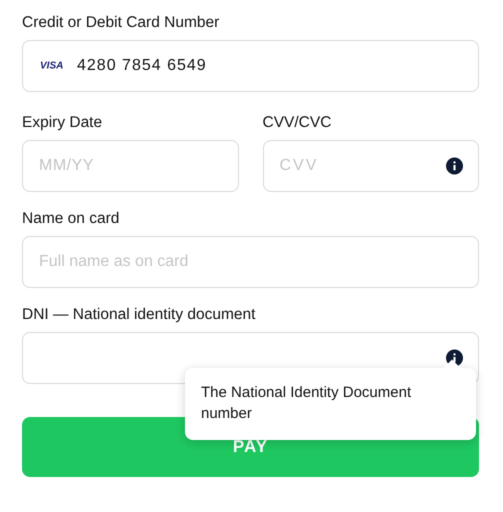  I want to click on info-icon, so click(454, 166).